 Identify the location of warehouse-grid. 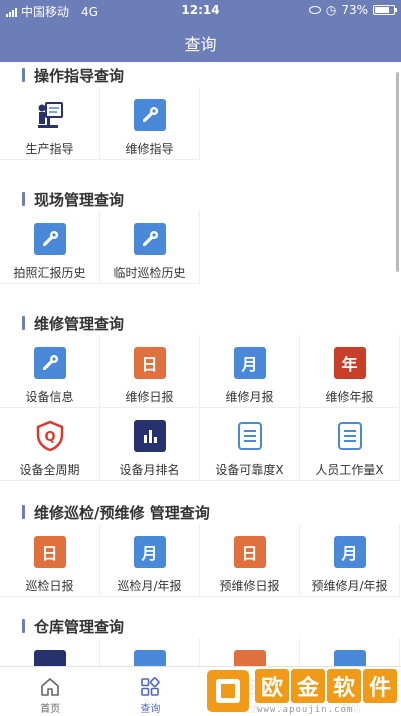
(200, 652).